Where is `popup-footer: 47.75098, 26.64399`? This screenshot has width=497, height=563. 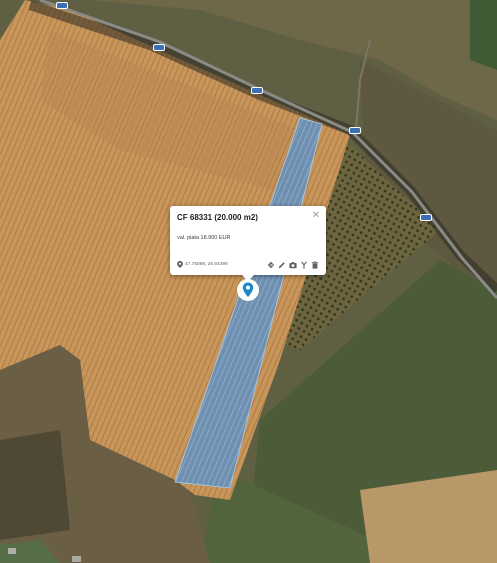 popup-footer: 47.75098, 26.64399 is located at coordinates (248, 264).